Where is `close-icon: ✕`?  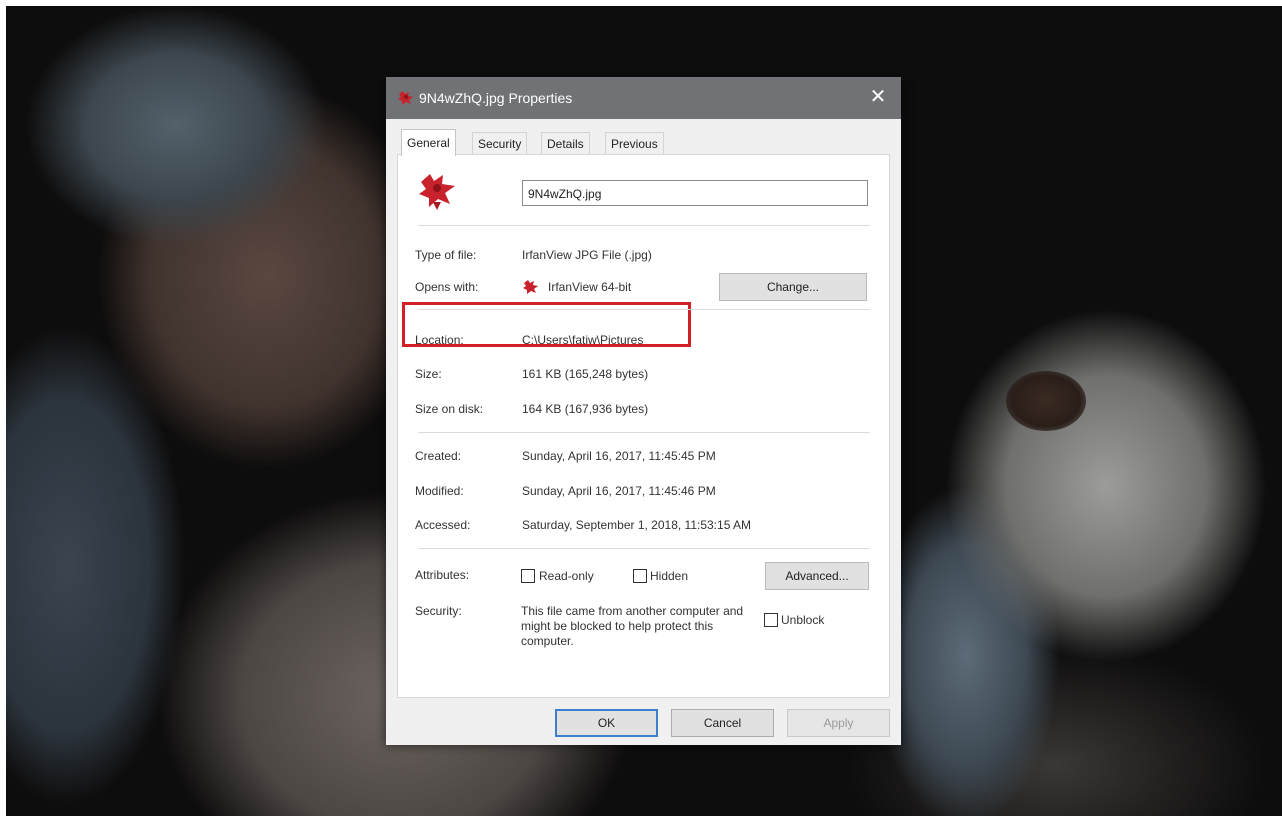 close-icon: ✕ is located at coordinates (878, 98).